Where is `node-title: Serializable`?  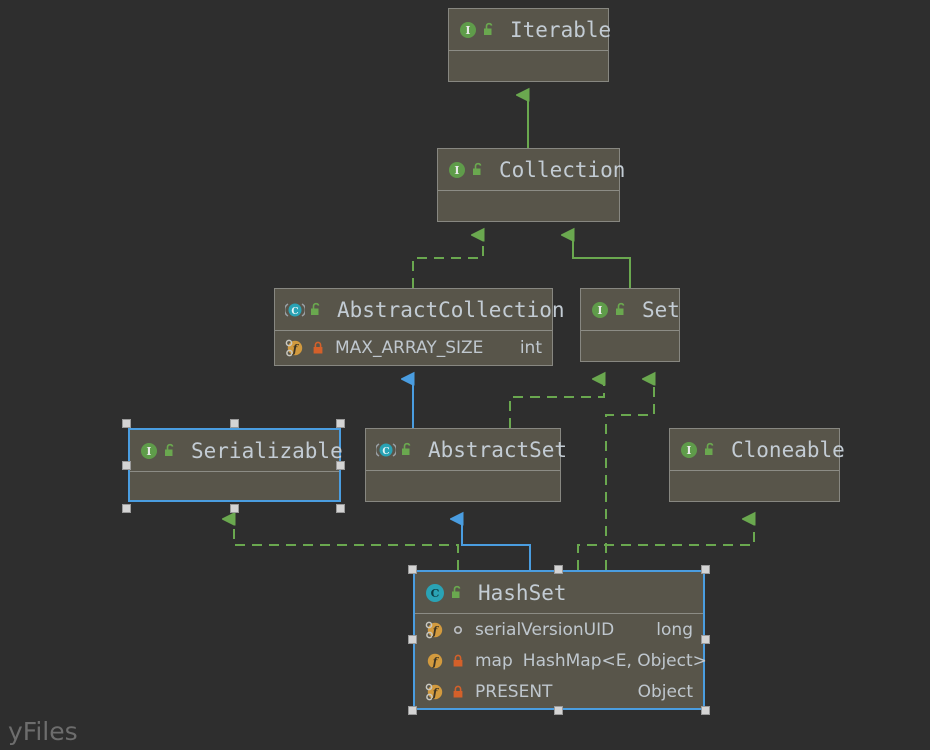
node-title: Serializable is located at coordinates (267, 450).